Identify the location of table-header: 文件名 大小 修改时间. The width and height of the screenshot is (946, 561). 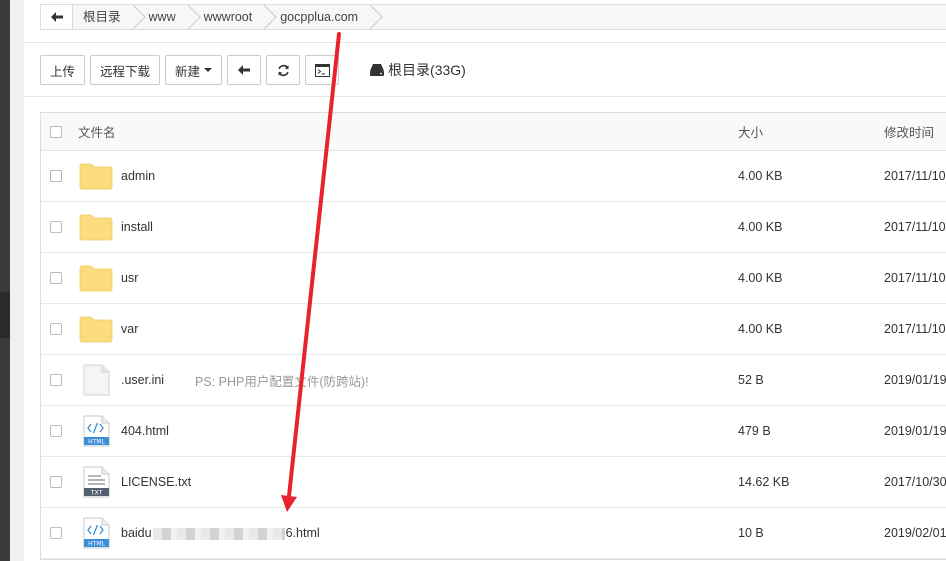
(493, 132).